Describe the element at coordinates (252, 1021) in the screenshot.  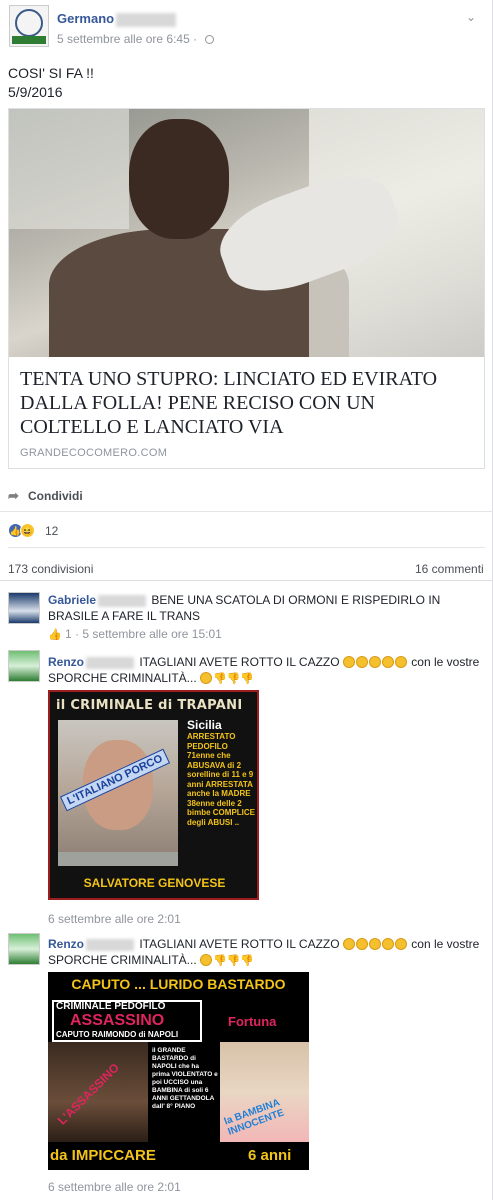
I see `victim-name: Fortuna` at that location.